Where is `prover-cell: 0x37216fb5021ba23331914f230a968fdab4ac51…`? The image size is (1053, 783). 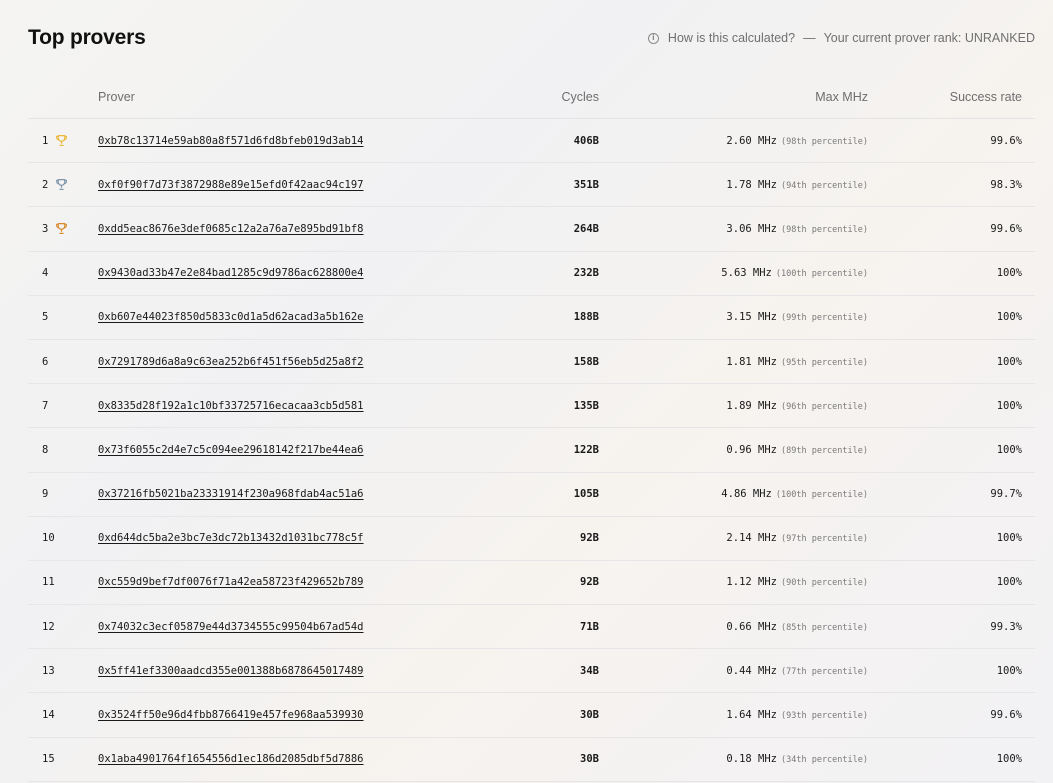 prover-cell: 0x37216fb5021ba23331914f230a968fdab4ac51… is located at coordinates (238, 494).